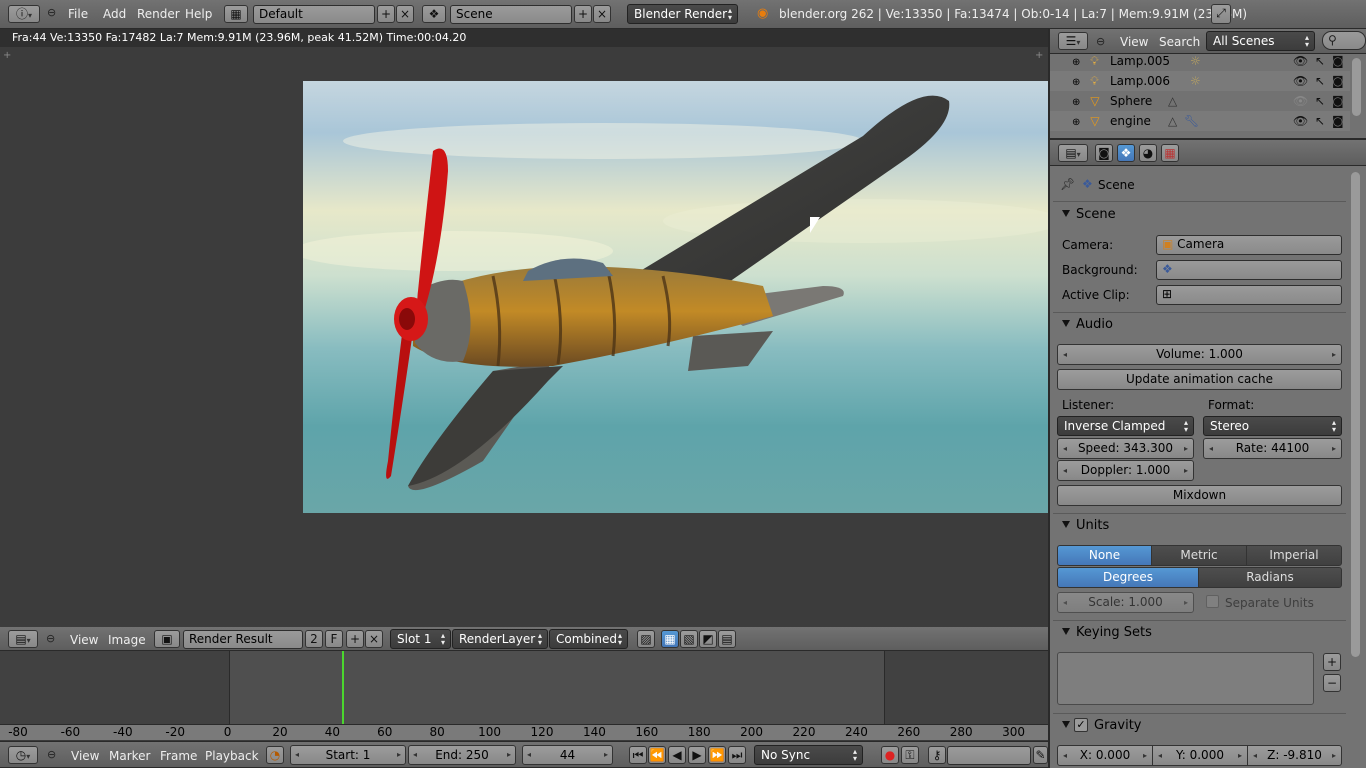 The width and height of the screenshot is (1366, 768). What do you see at coordinates (1107, 632) in the screenshot?
I see `keying-sets-panel-header: Keying Sets` at bounding box center [1107, 632].